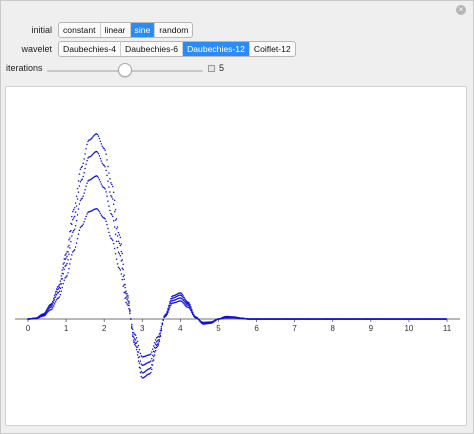 The width and height of the screenshot is (474, 434). What do you see at coordinates (36, 49) in the screenshot?
I see `wavelet-label: wavelet` at bounding box center [36, 49].